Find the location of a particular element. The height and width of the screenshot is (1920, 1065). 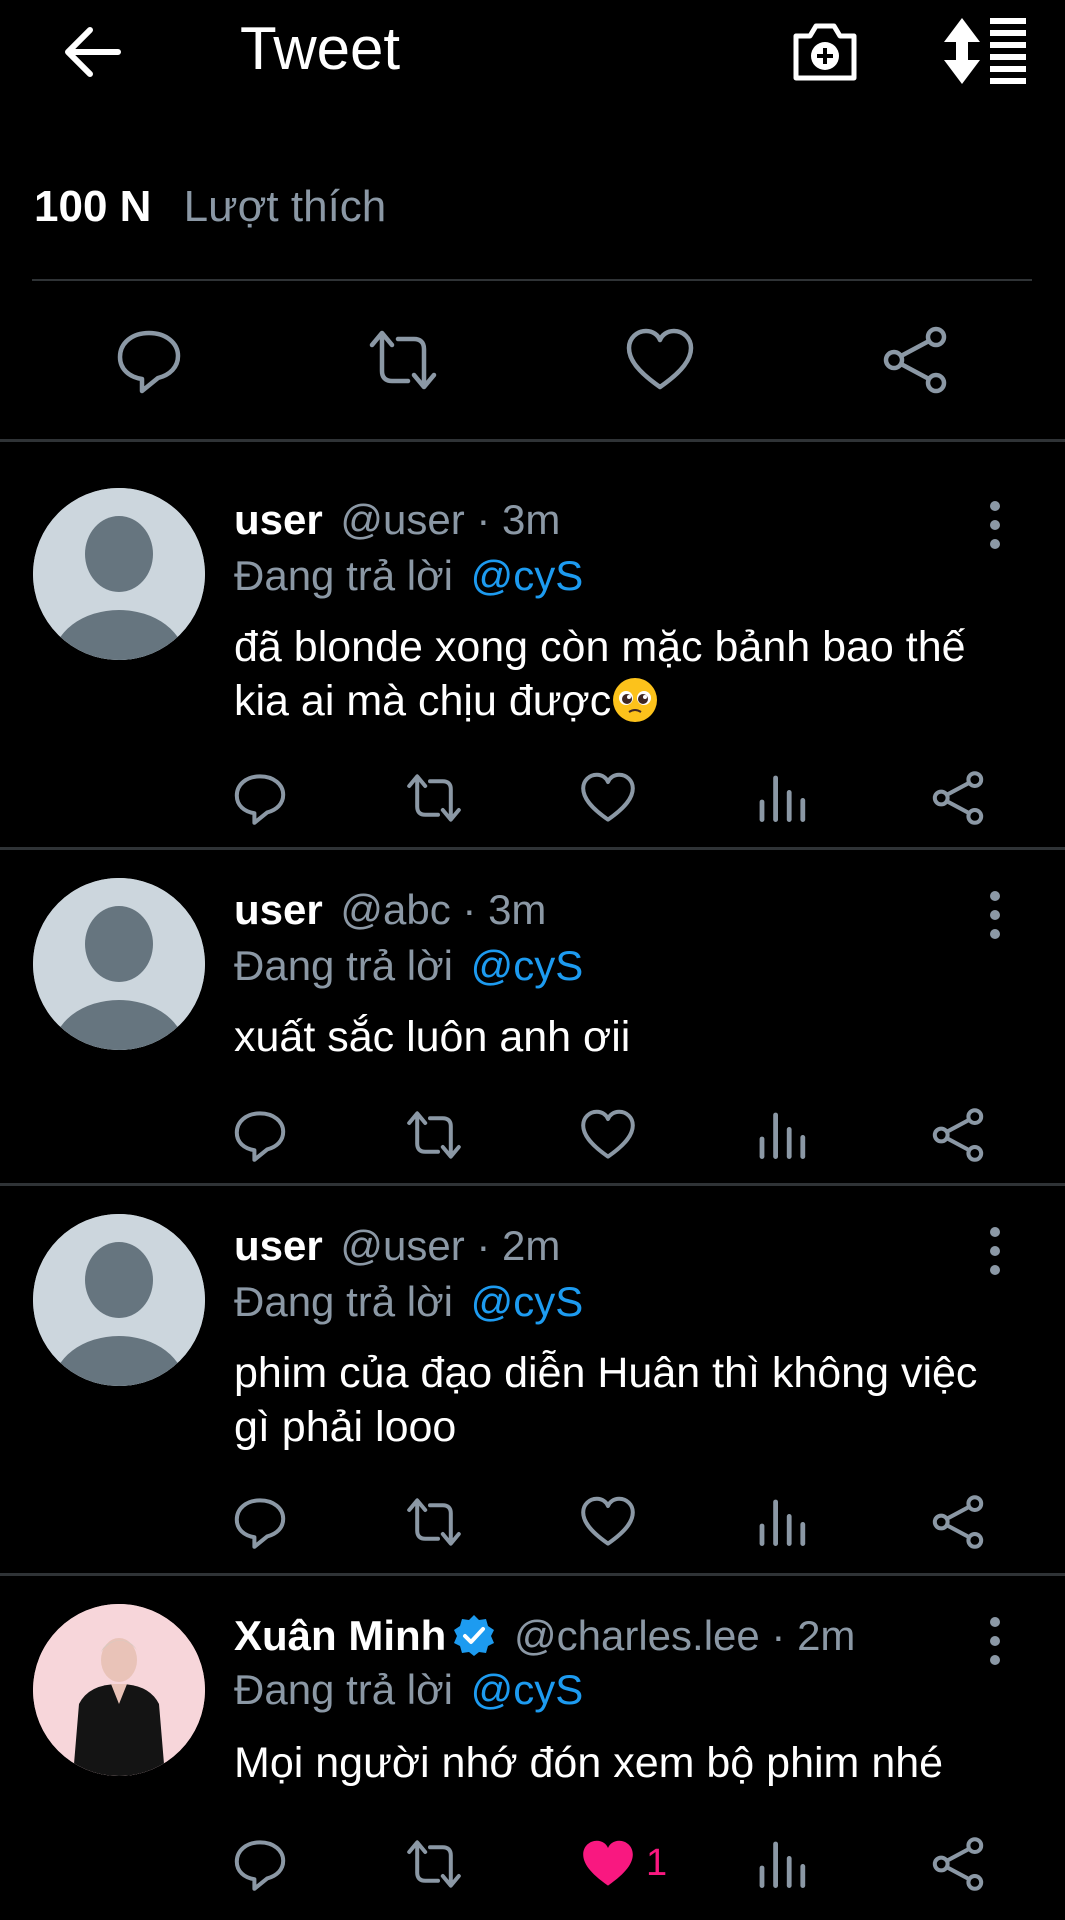

likes-label: Lượt thích is located at coordinates (285, 206).